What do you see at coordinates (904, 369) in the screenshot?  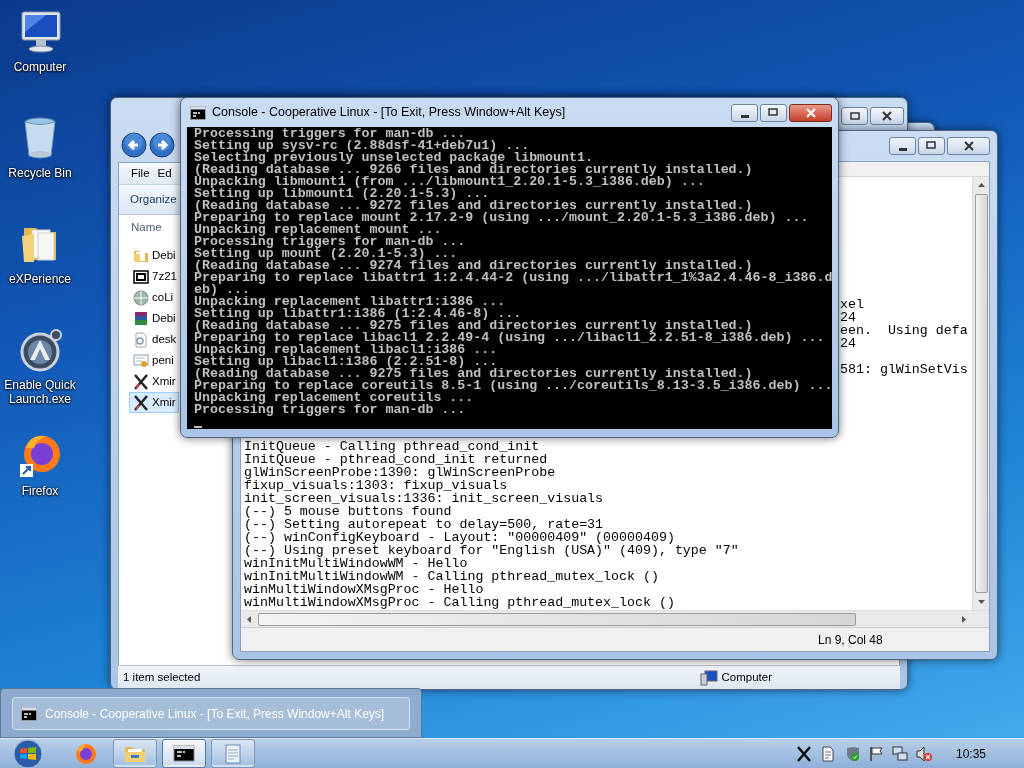 I see `log-line: 581: glWinSetVis` at bounding box center [904, 369].